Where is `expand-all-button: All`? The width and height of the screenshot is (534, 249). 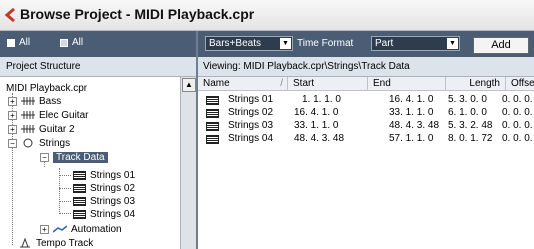
expand-all-button: All is located at coordinates (18, 42).